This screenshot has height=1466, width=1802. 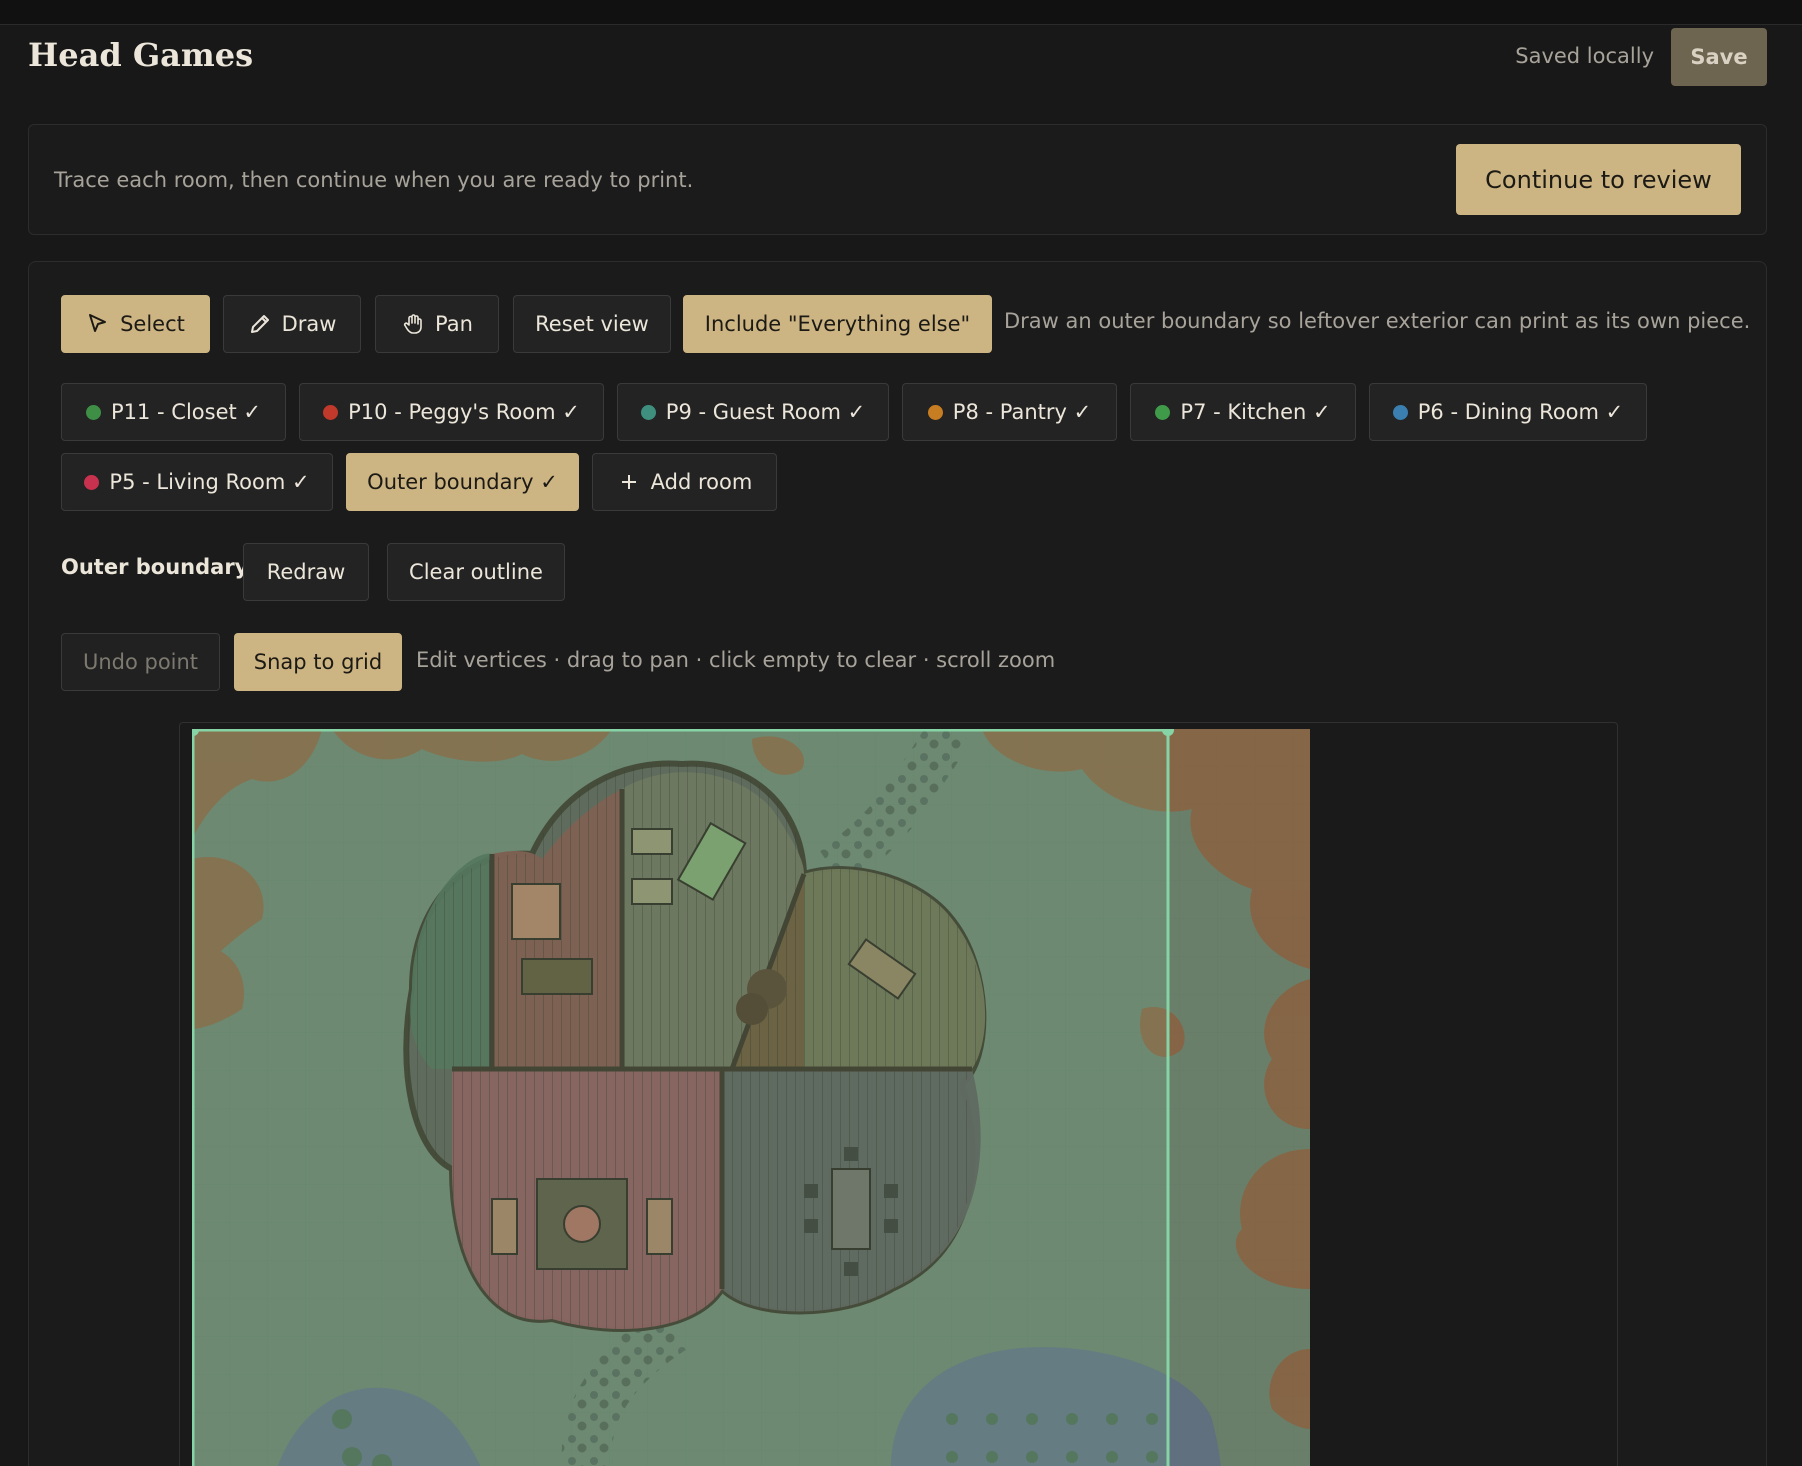 What do you see at coordinates (701, 482) in the screenshot?
I see `add-room-label: Add room` at bounding box center [701, 482].